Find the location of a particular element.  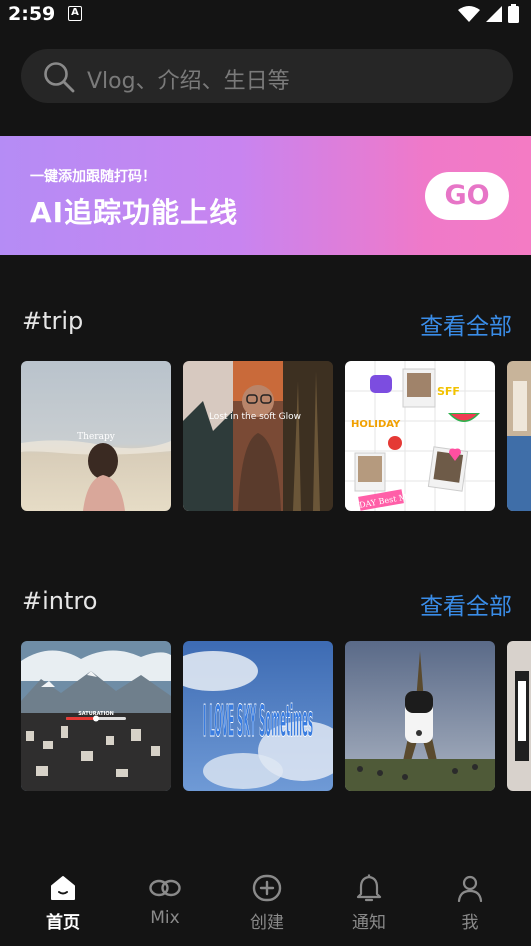

status-icons is located at coordinates (488, 13).